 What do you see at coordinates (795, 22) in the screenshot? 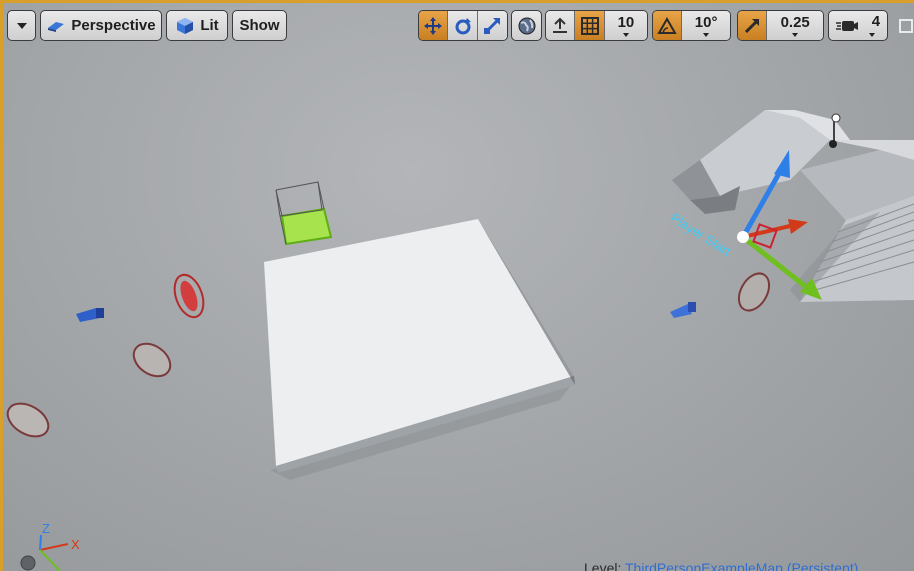
I see `scale-snap-value: 0.25` at bounding box center [795, 22].